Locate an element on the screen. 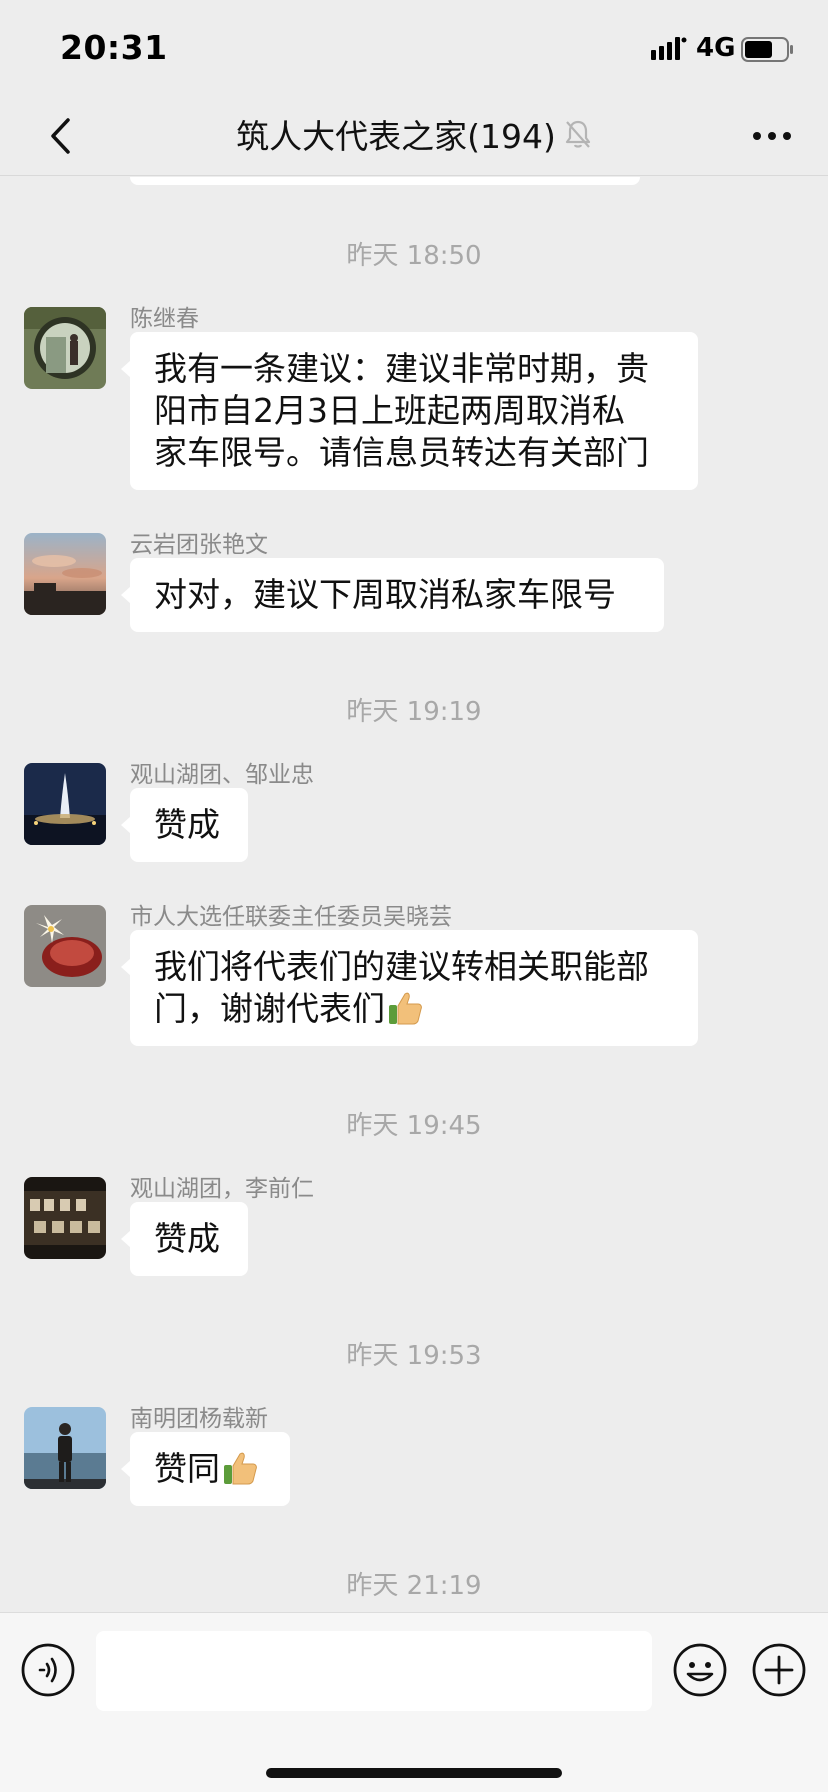  message-bubble: 赞同 is located at coordinates (205, 1469).